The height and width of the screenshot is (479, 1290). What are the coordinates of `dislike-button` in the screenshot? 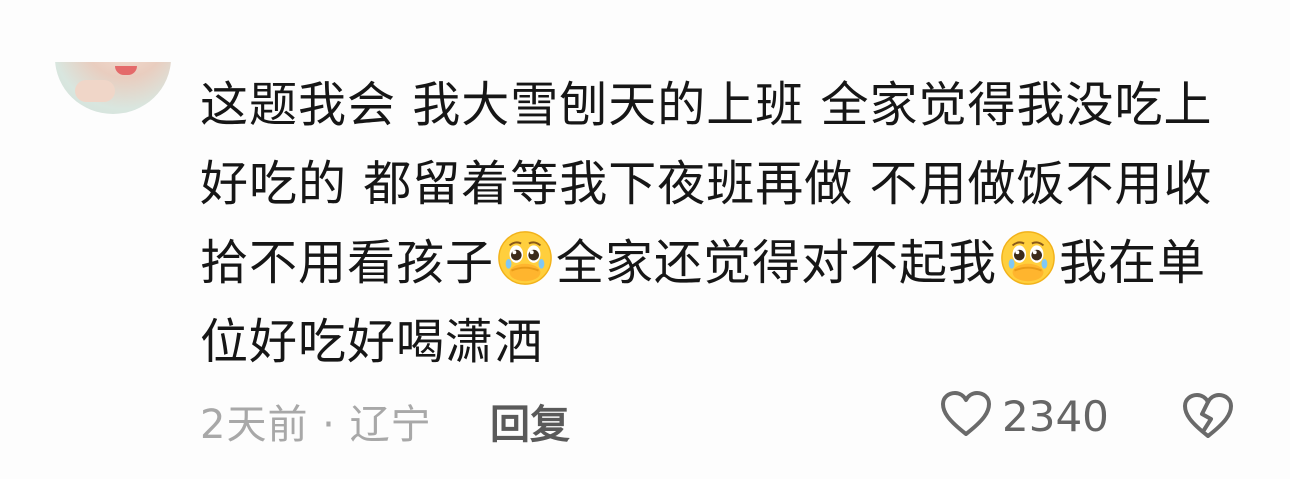 It's located at (1208, 418).